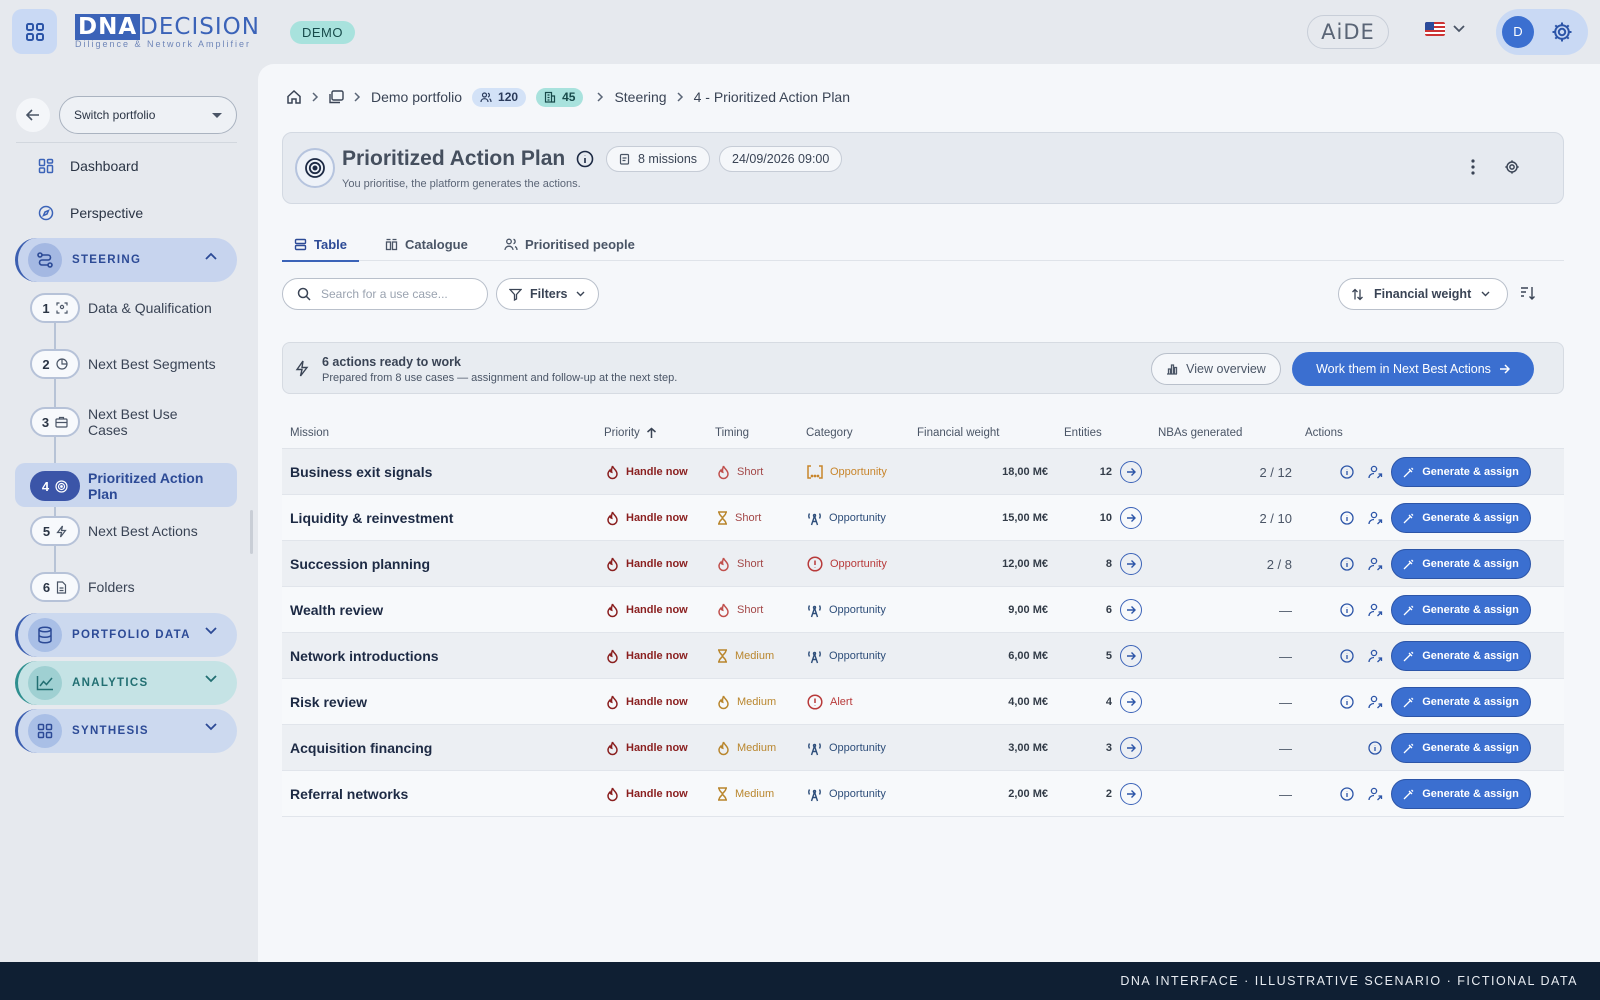 This screenshot has width=1600, height=1000. I want to click on step-prioritized-action-plan: 4 Prioritized Action Plan, so click(124, 486).